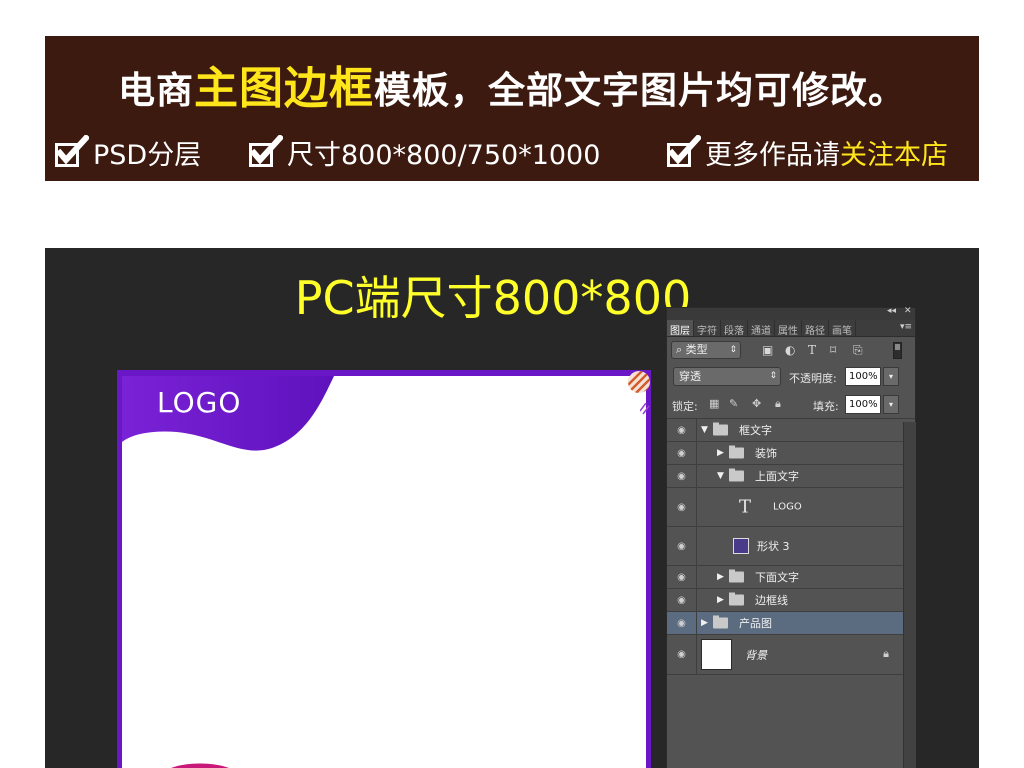 The height and width of the screenshot is (768, 1024). Describe the element at coordinates (894, 155) in the screenshot. I see `feature-highlight: 关注本店` at that location.